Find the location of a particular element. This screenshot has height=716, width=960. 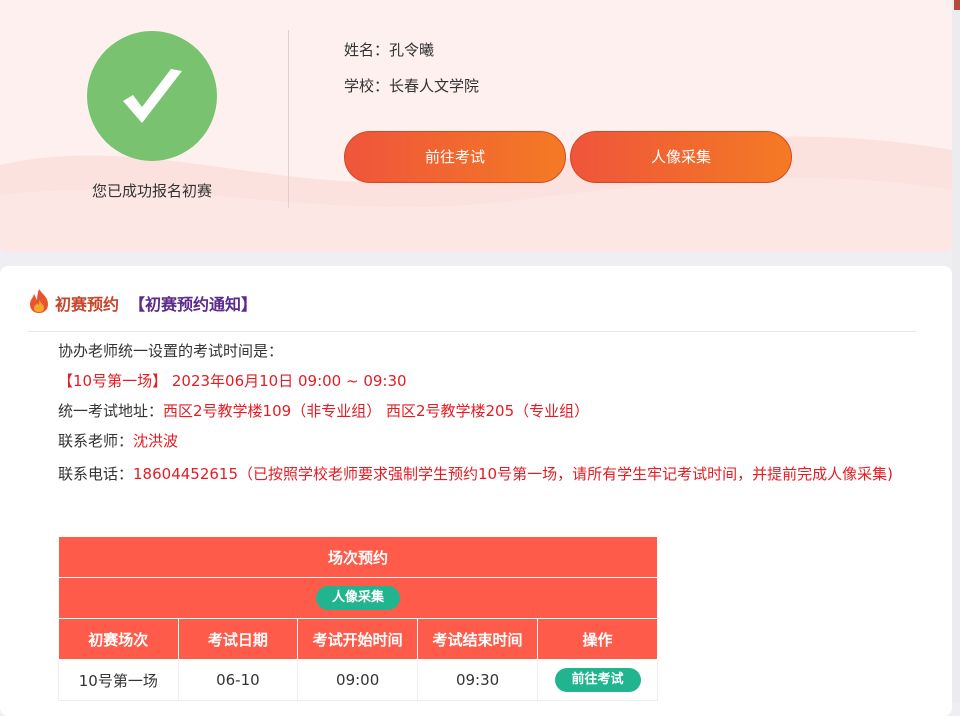

go-to-exam-button: 前往考试 is located at coordinates (455, 157).